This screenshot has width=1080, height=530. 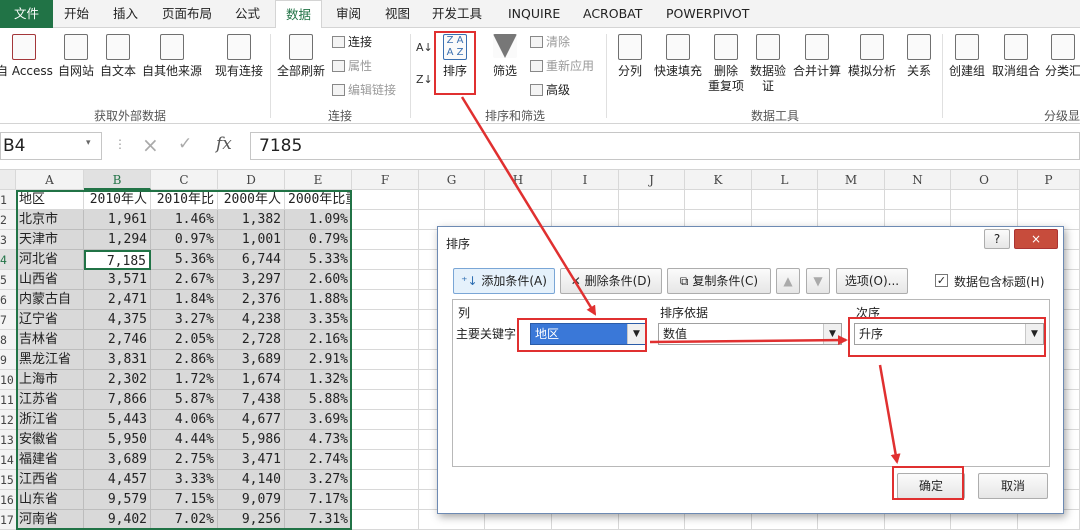 What do you see at coordinates (528, 206) in the screenshot?
I see `arrow-sort-to-key` at bounding box center [528, 206].